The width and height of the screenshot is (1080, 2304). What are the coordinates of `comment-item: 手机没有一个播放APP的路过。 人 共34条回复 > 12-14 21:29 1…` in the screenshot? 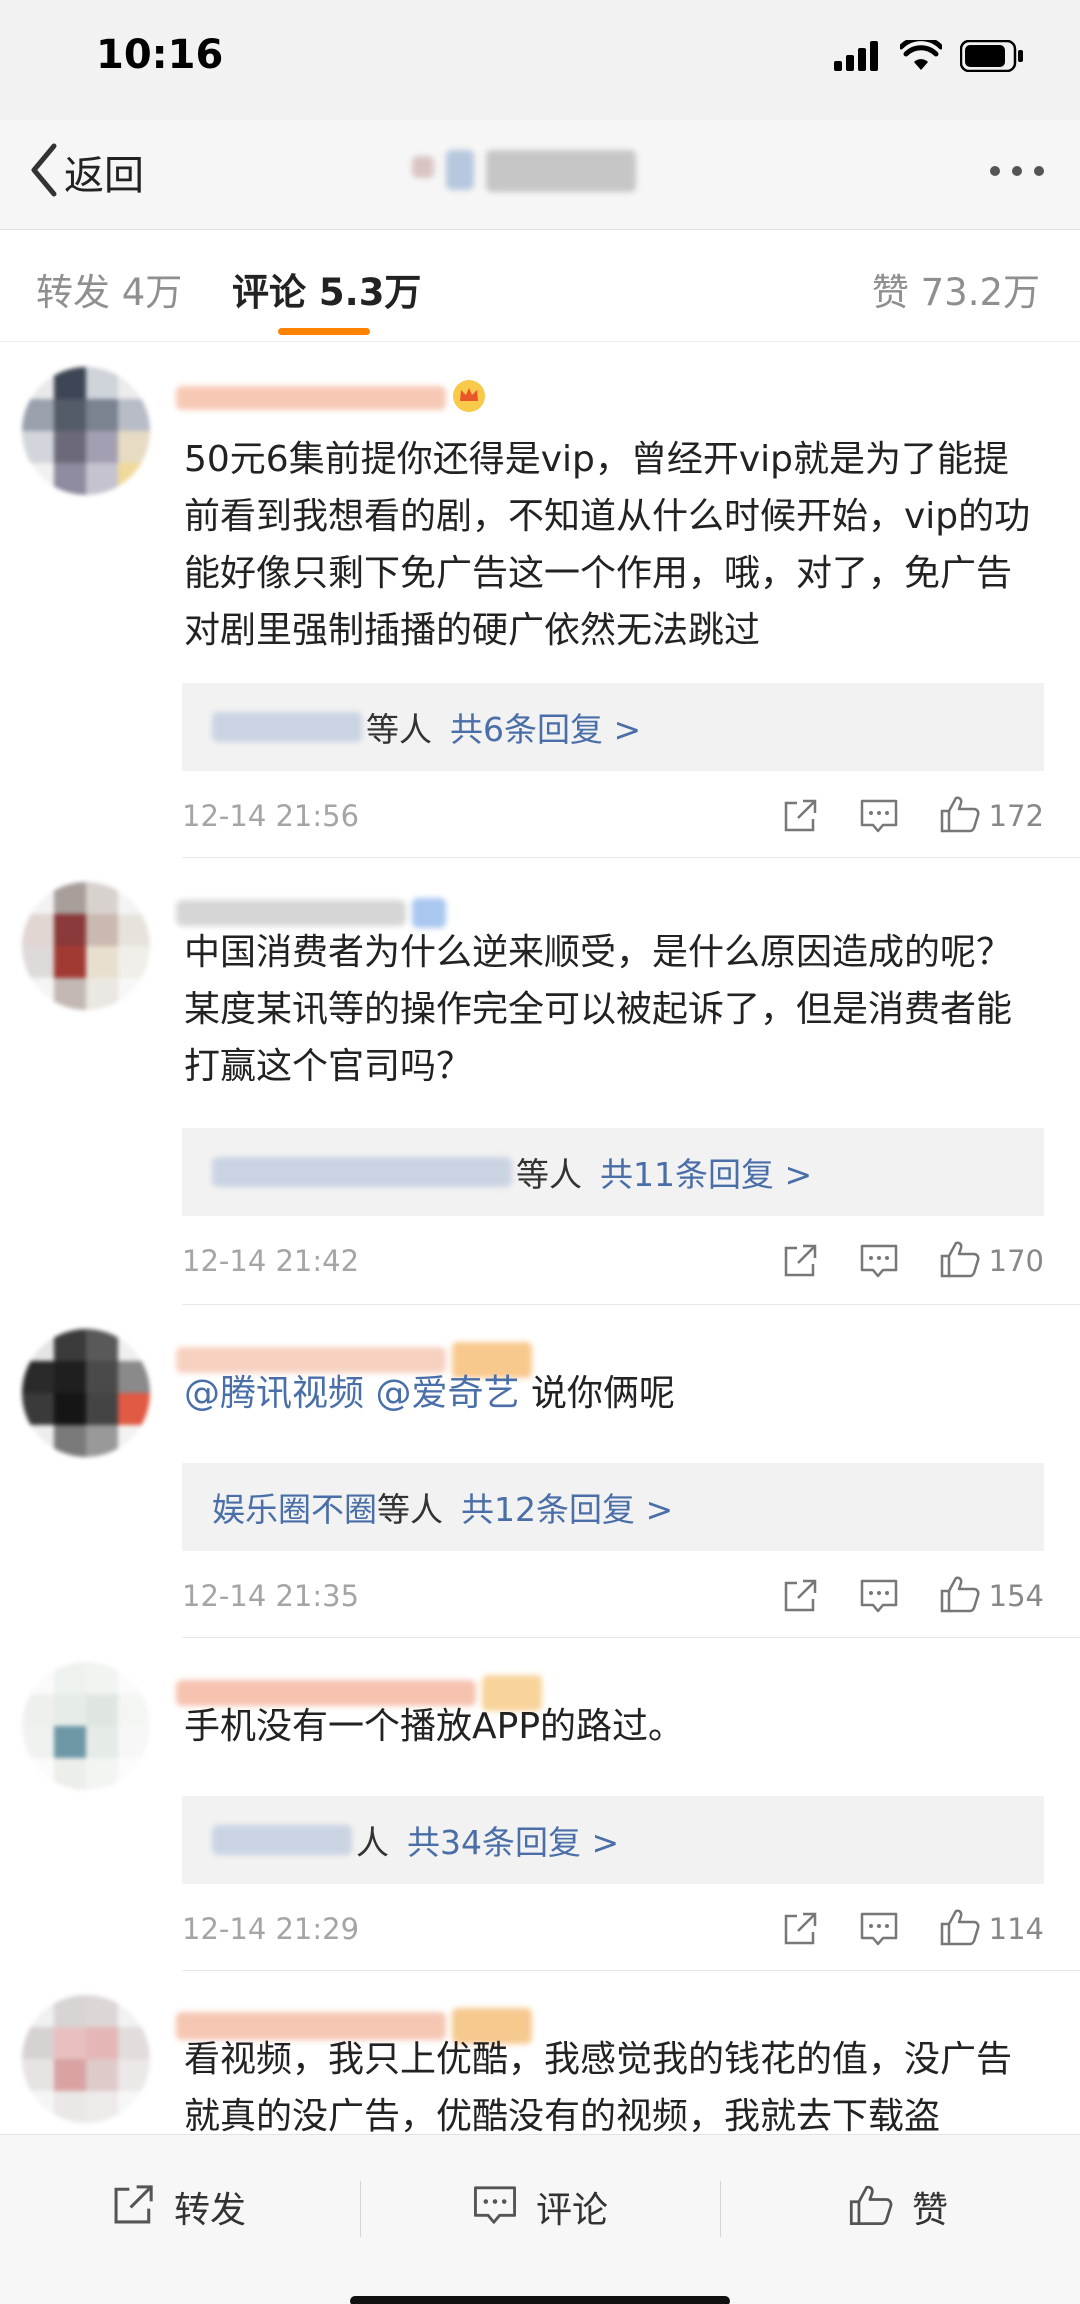 It's located at (540, 1804).